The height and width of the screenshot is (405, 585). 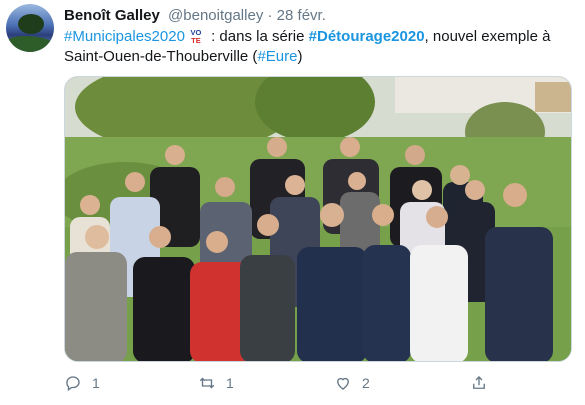 I want to click on reply-count: 1, so click(x=96, y=383).